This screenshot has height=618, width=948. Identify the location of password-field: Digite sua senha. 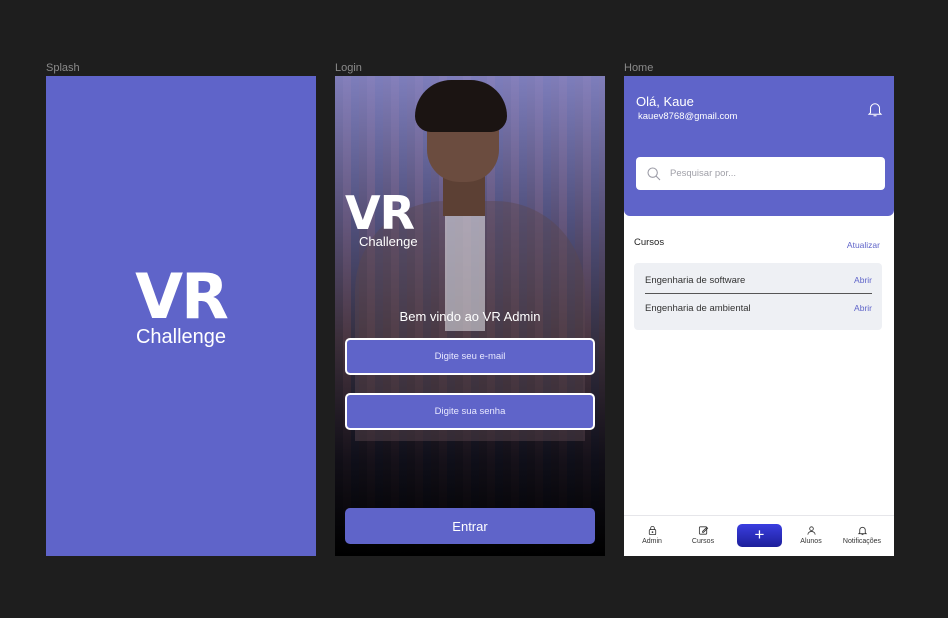
(470, 411).